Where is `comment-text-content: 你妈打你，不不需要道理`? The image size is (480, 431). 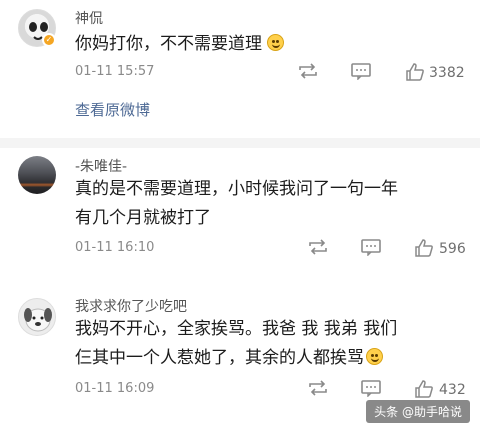 comment-text-content: 你妈打你，不不需要道理 is located at coordinates (168, 44).